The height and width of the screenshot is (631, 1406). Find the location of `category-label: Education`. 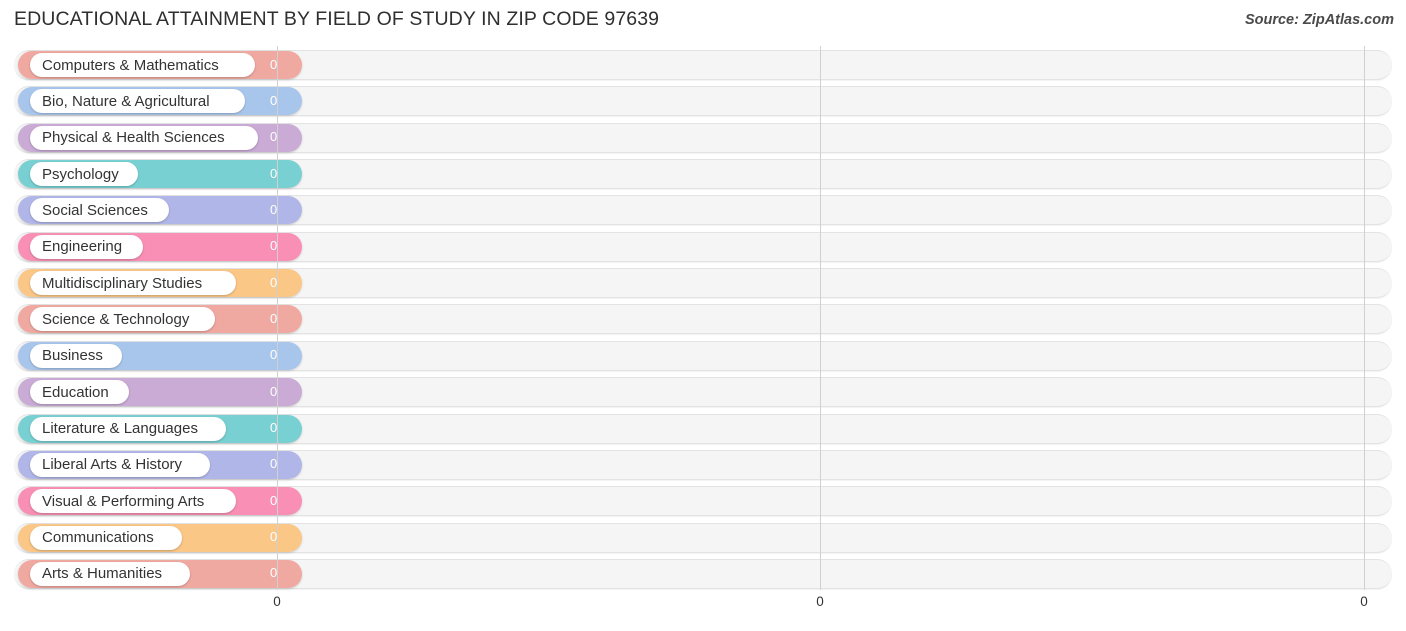

category-label: Education is located at coordinates (75, 392).